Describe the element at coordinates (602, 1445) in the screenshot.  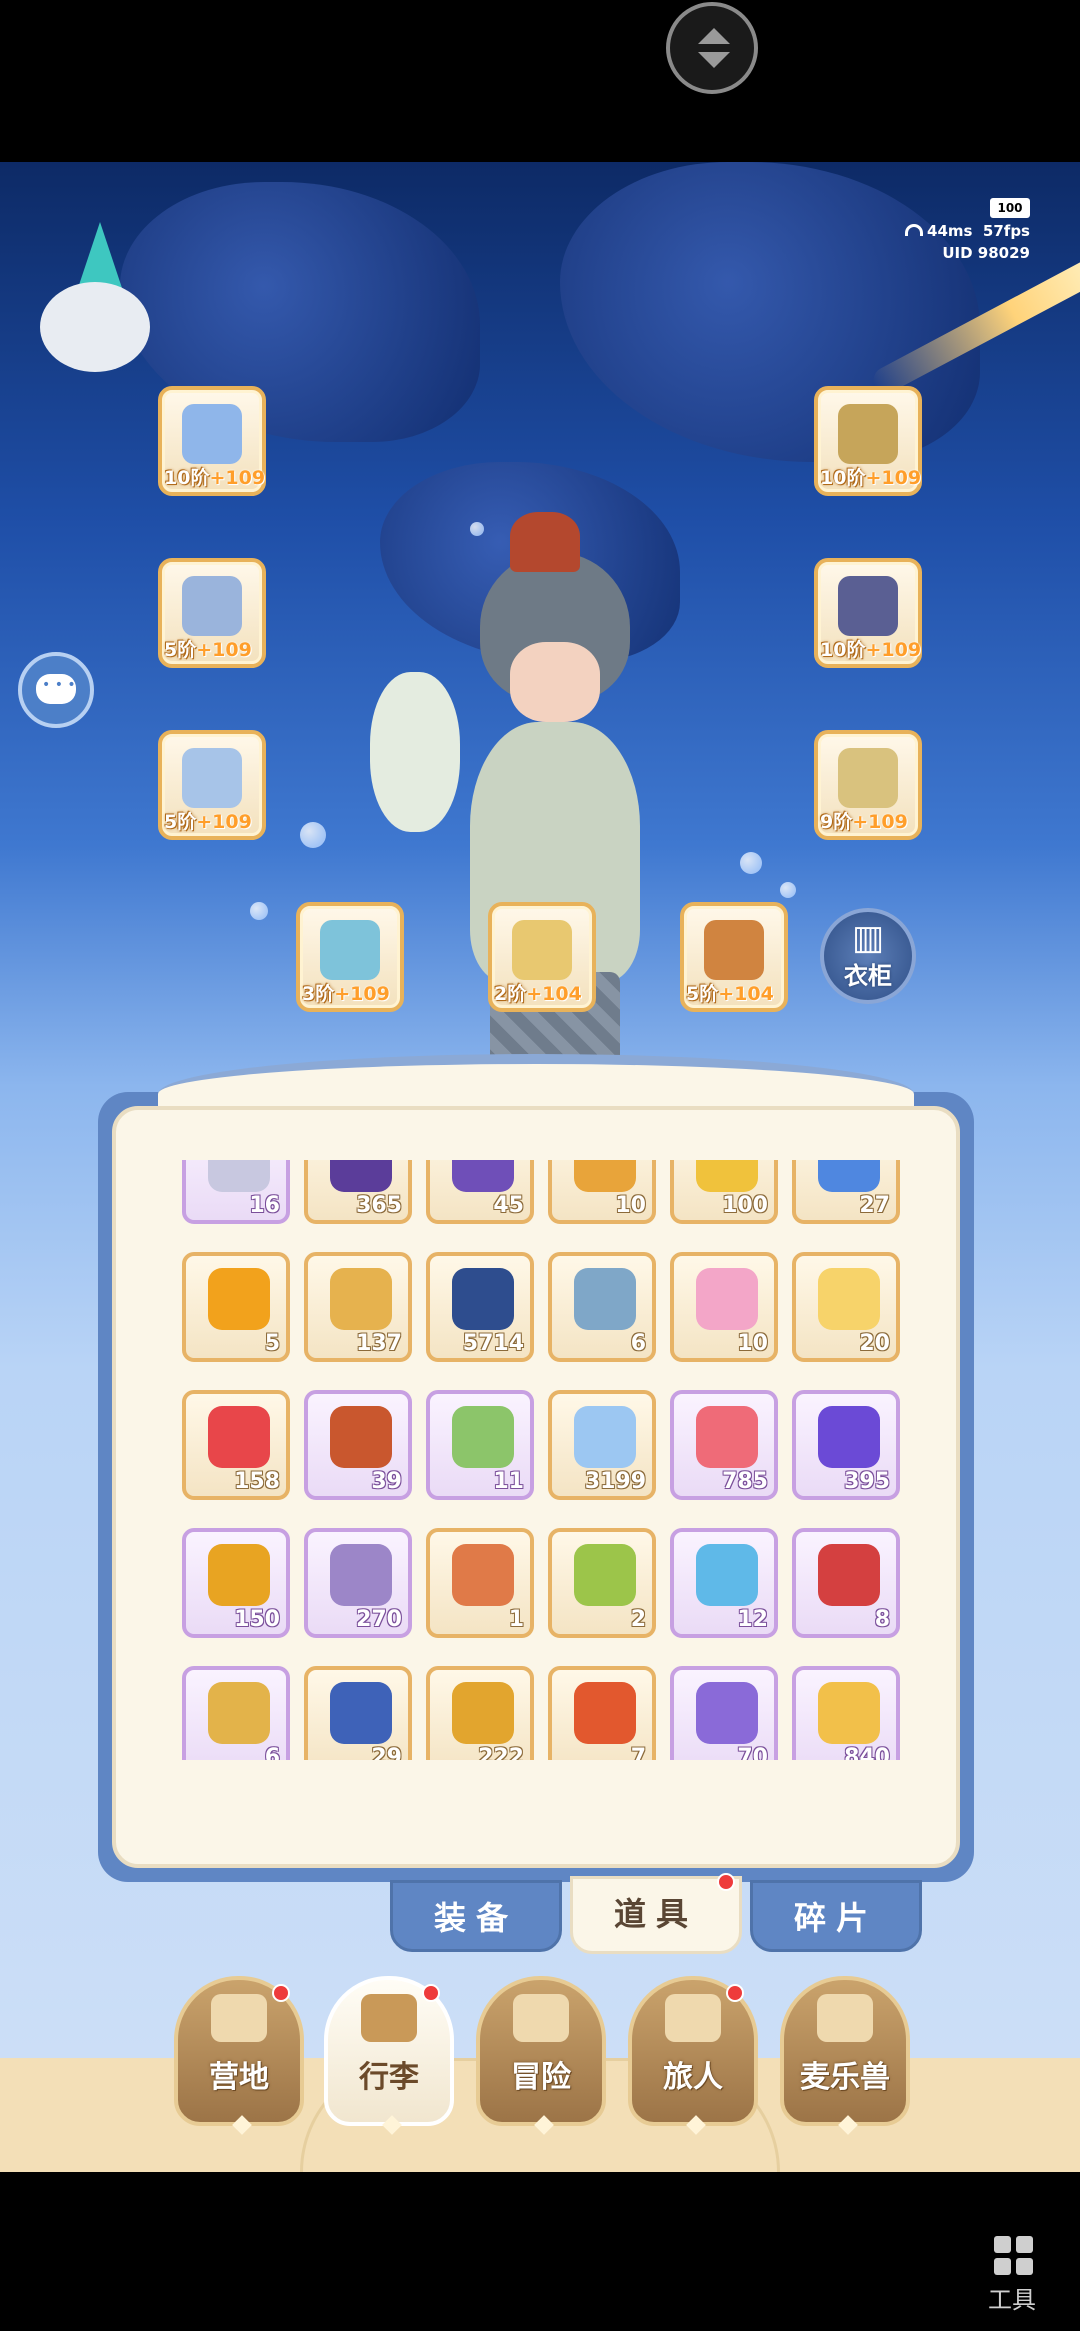
I see `inventory-item: 3199` at that location.